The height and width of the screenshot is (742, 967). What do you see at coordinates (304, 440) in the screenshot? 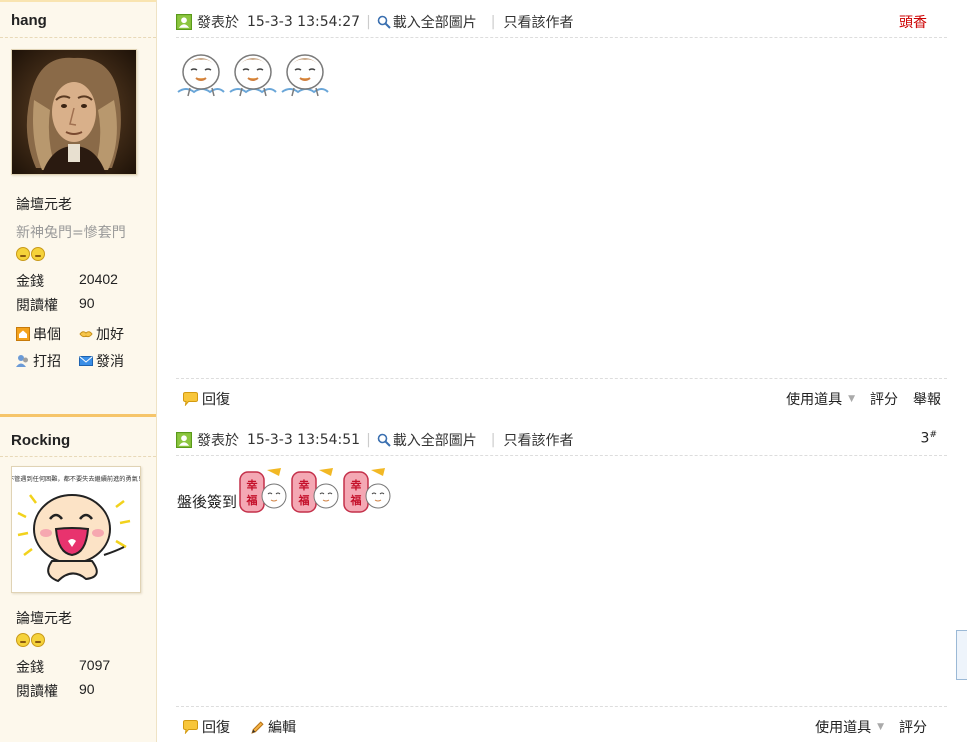
I see `post-datetime: 15-3-3 13:54:51` at bounding box center [304, 440].